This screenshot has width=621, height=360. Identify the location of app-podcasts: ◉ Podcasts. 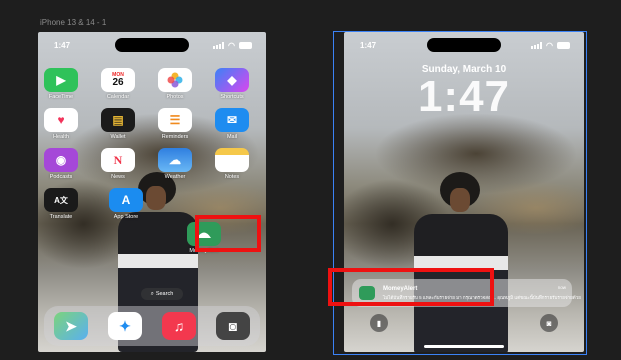
(61, 164).